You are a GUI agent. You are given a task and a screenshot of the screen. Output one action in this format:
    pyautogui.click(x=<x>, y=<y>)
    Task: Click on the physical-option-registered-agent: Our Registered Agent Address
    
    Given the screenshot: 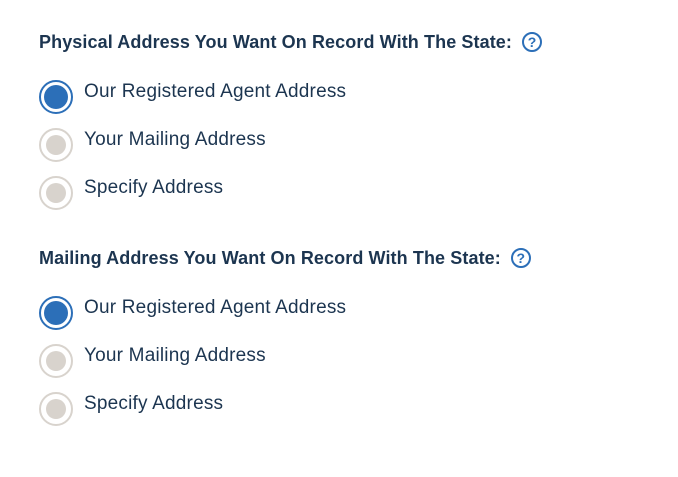 What is the action you would take?
    pyautogui.click(x=339, y=97)
    